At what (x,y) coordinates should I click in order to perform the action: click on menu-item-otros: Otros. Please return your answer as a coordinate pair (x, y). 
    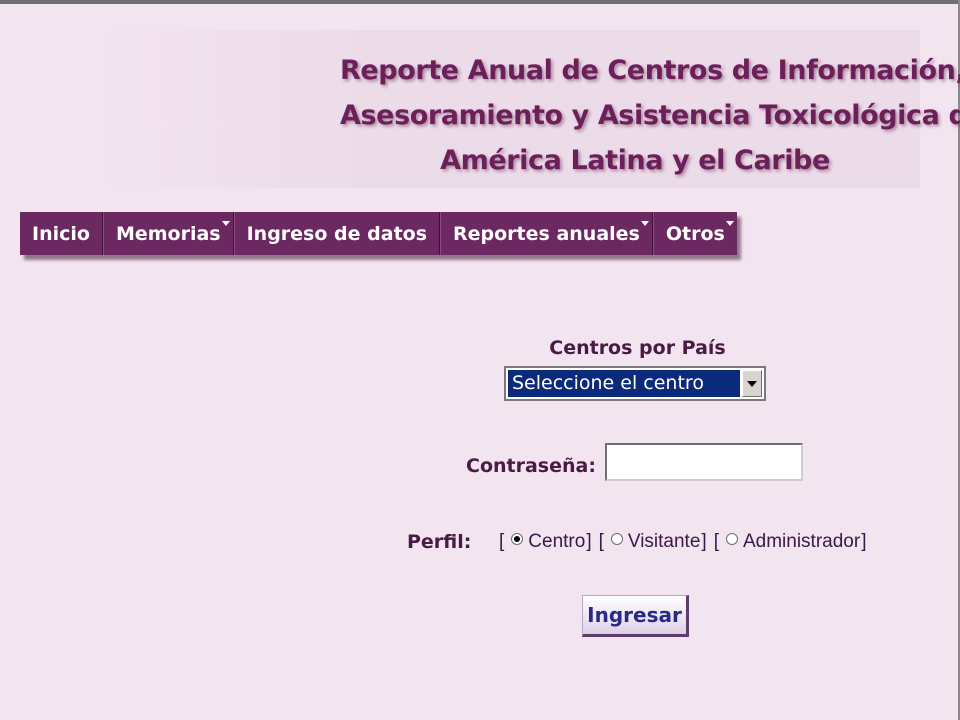
    Looking at the image, I should click on (694, 233).